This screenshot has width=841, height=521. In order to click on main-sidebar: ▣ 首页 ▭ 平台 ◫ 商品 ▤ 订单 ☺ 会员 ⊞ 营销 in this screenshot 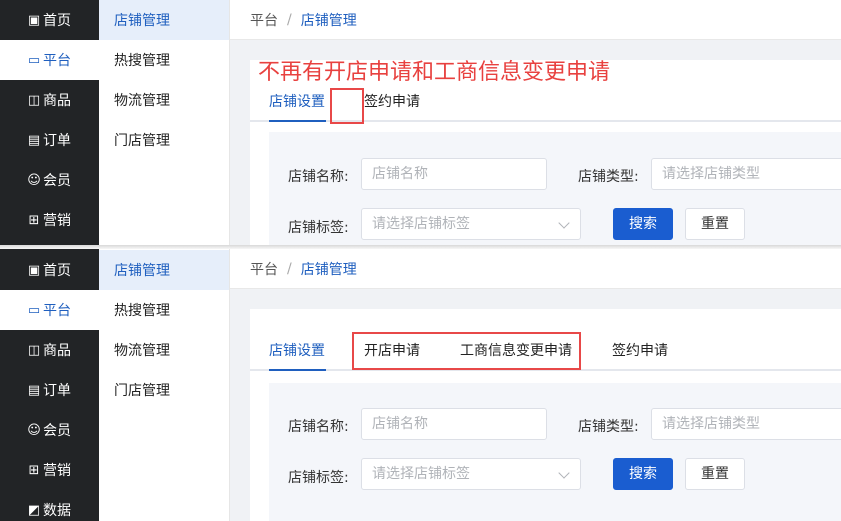, I will do `click(49, 123)`.